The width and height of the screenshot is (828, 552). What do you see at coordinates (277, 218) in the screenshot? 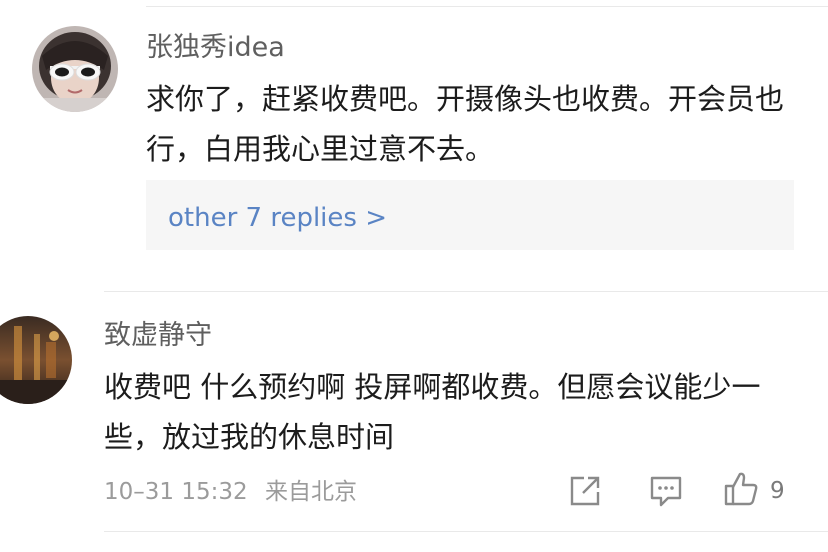
I see `more-replies-link: other 7 replies >` at bounding box center [277, 218].